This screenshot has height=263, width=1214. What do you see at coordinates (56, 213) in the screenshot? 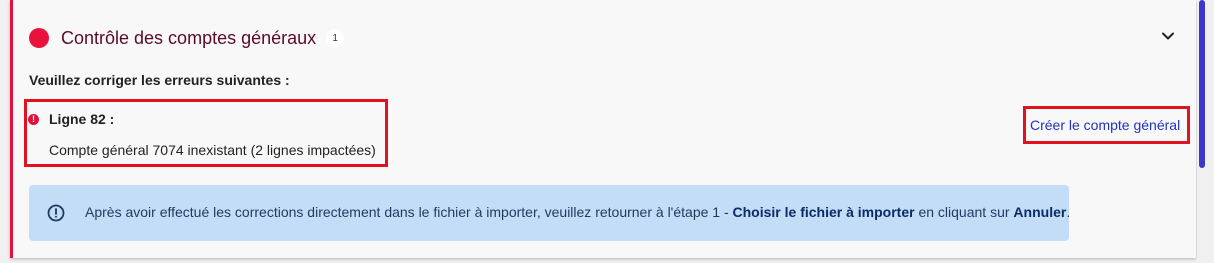
I see `info-icon` at bounding box center [56, 213].